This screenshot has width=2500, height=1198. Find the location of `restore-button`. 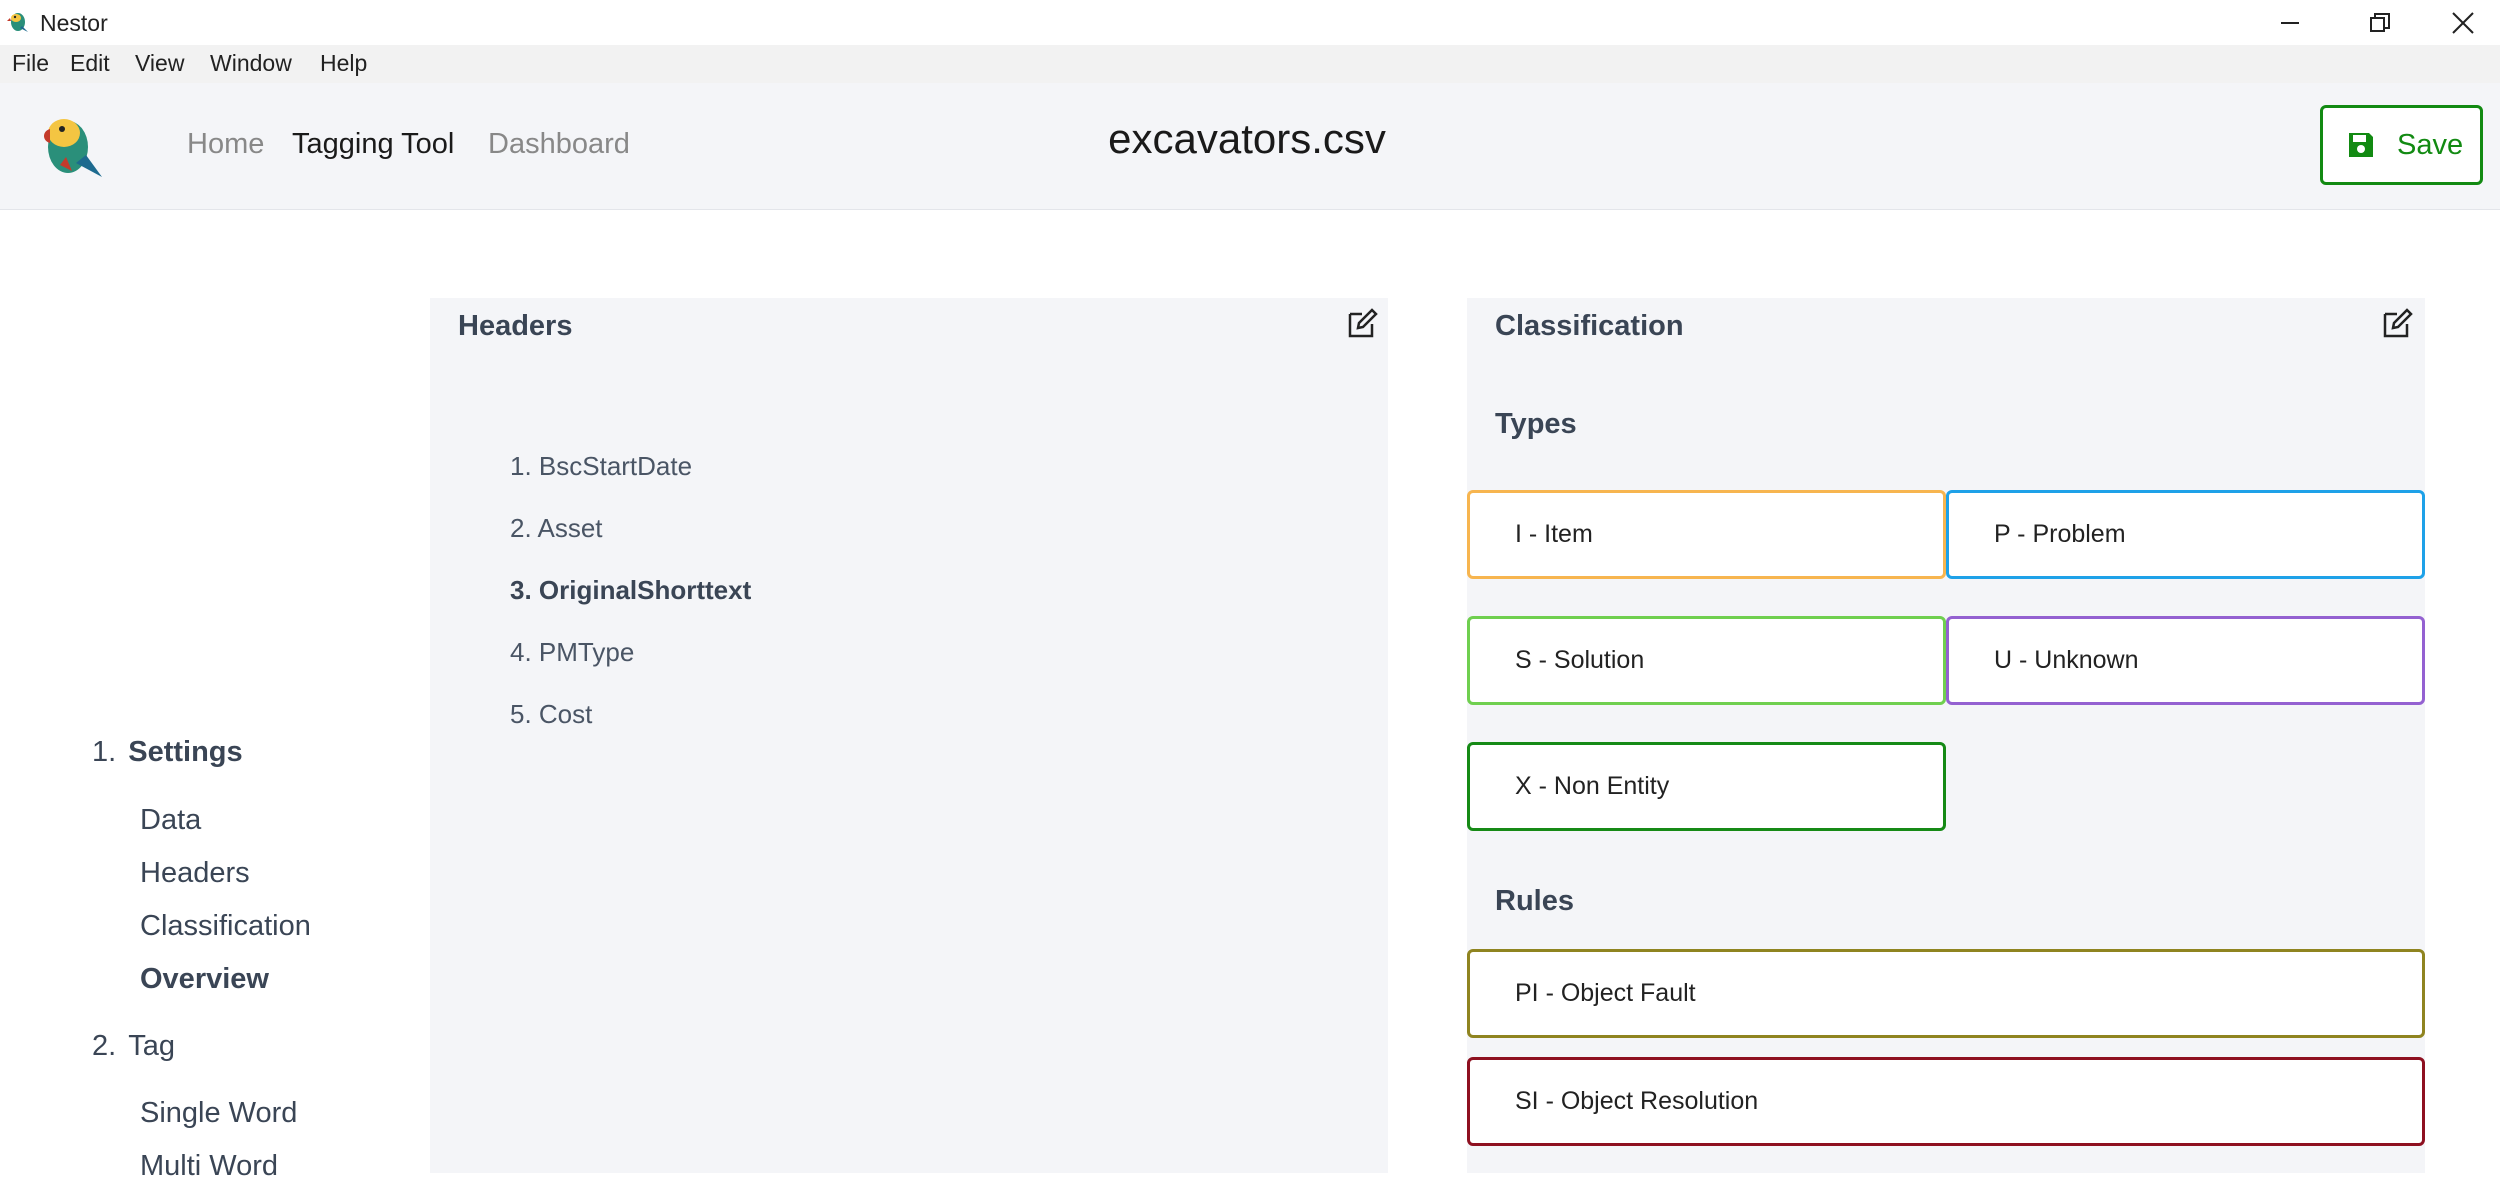

restore-button is located at coordinates (2380, 22).